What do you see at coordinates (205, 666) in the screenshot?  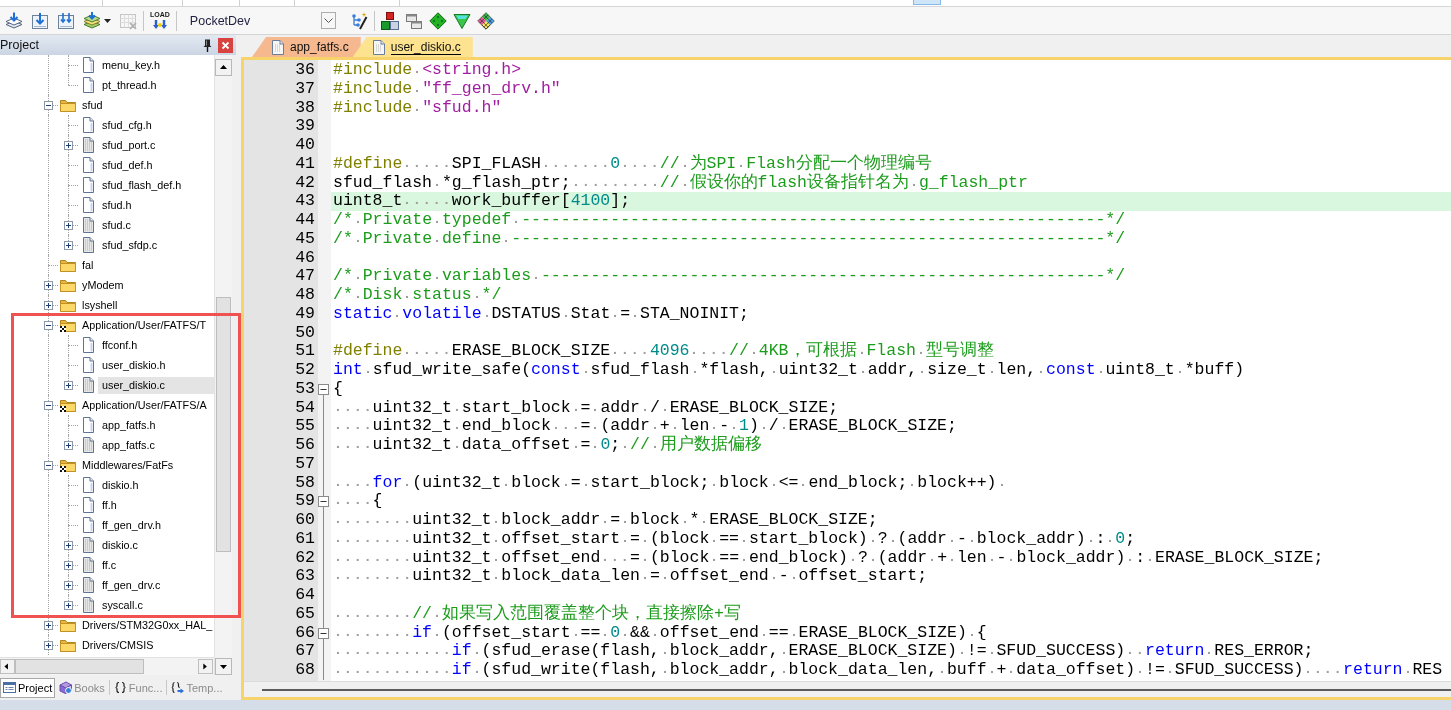 I see `scroll-right-icon` at bounding box center [205, 666].